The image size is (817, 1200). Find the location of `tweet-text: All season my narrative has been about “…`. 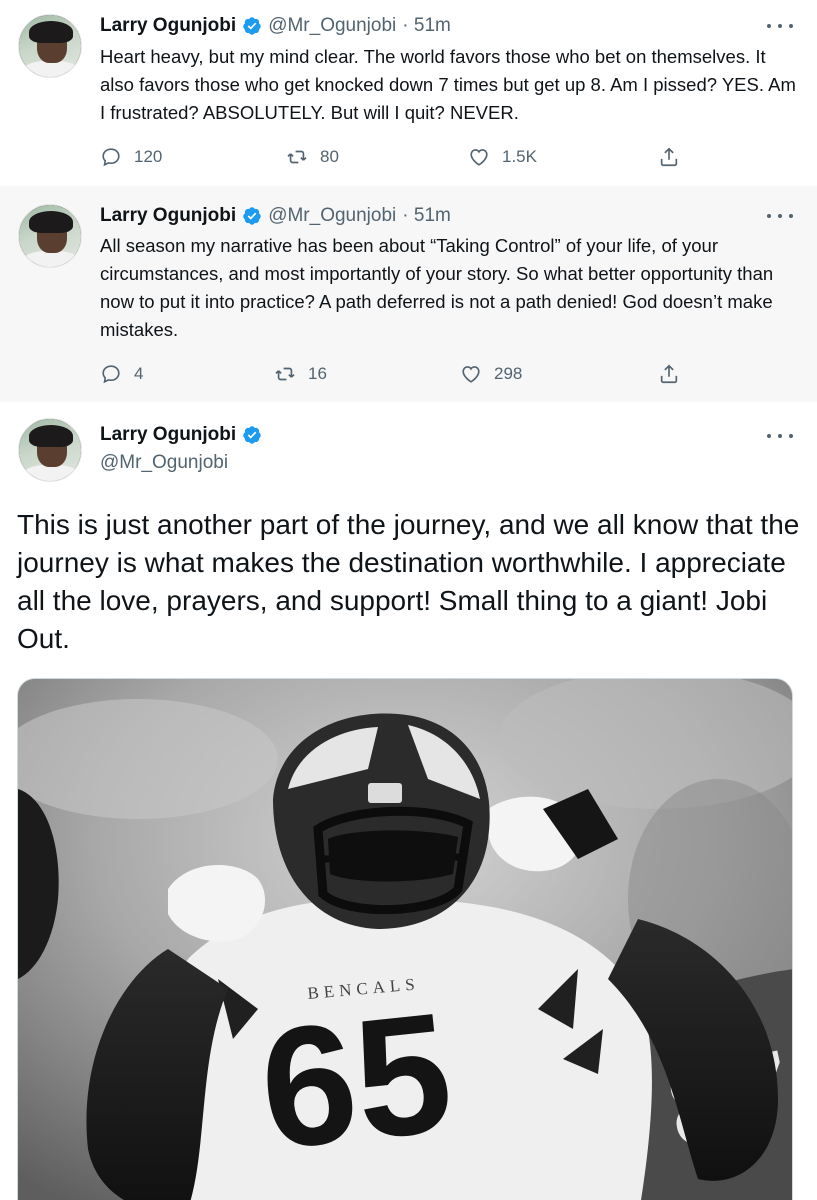

tweet-text: All season my narrative has been about “… is located at coordinates (437, 287).